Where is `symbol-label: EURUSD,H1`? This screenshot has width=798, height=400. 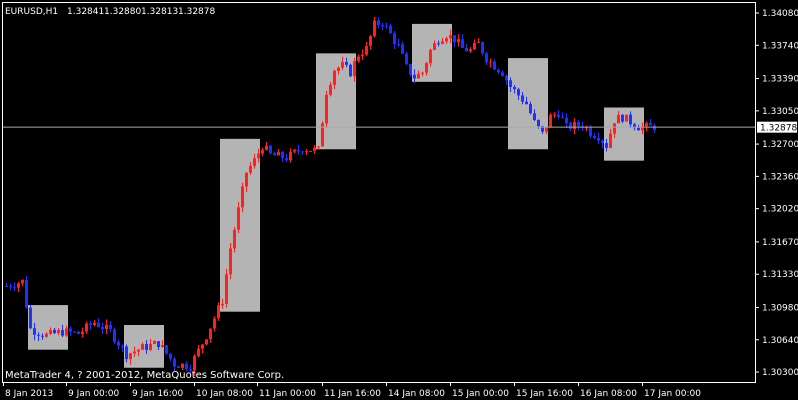
symbol-label: EURUSD,H1 is located at coordinates (31, 12).